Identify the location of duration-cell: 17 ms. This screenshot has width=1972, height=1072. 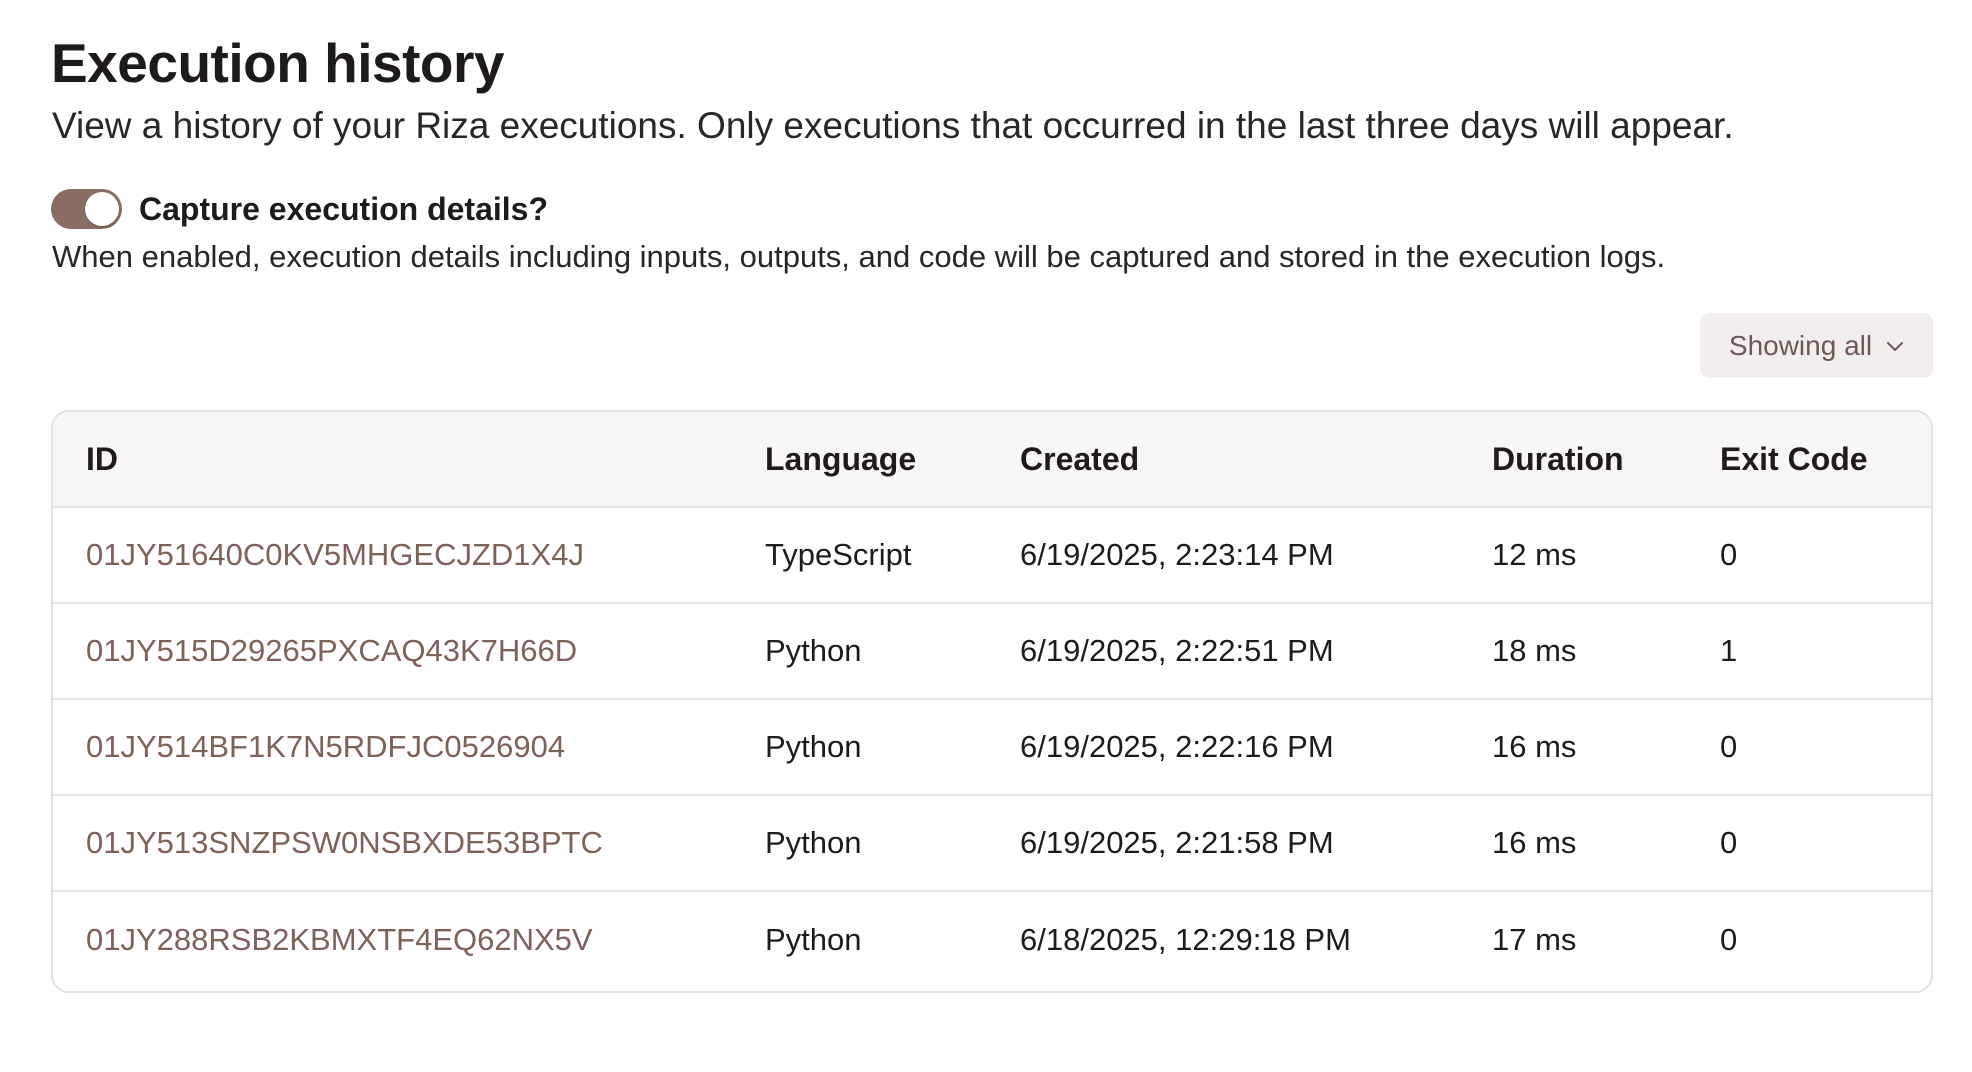
(1534, 939).